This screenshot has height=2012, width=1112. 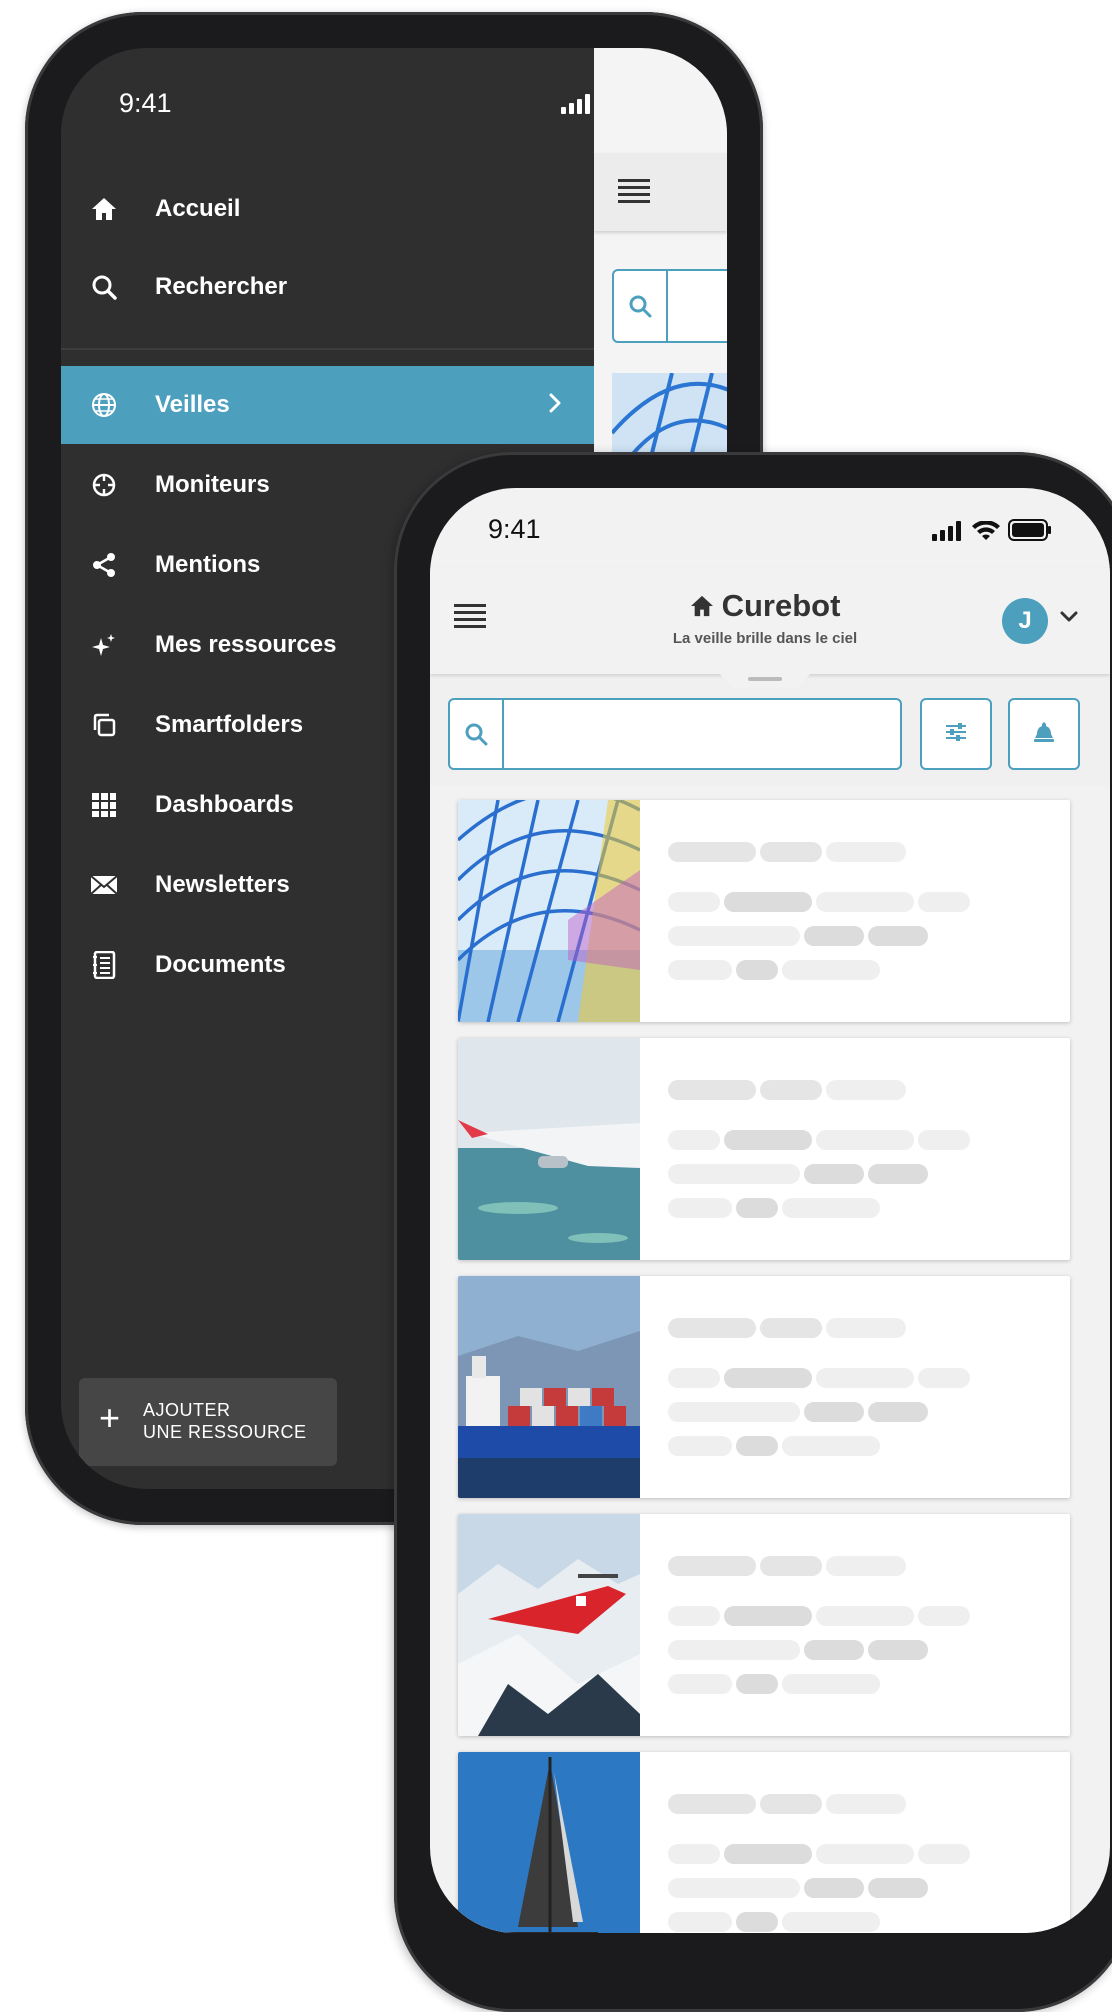 What do you see at coordinates (327, 209) in the screenshot?
I see `menu-item-accueil: Accueil` at bounding box center [327, 209].